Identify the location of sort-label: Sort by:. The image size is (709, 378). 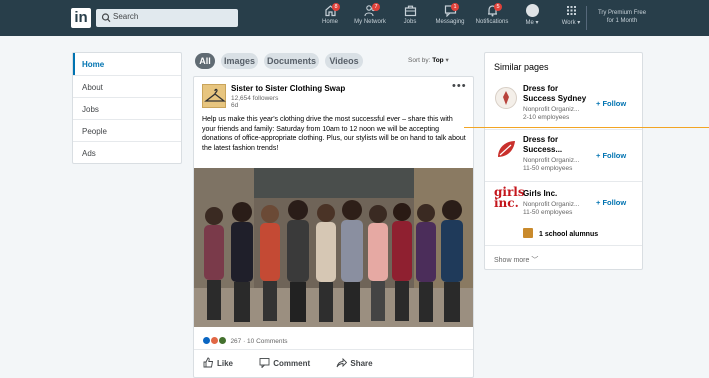
(419, 60).